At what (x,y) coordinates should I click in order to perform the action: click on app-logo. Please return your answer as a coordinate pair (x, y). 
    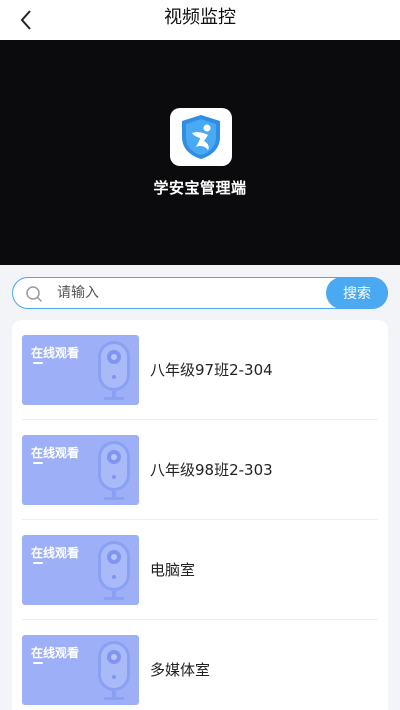
    Looking at the image, I should click on (201, 137).